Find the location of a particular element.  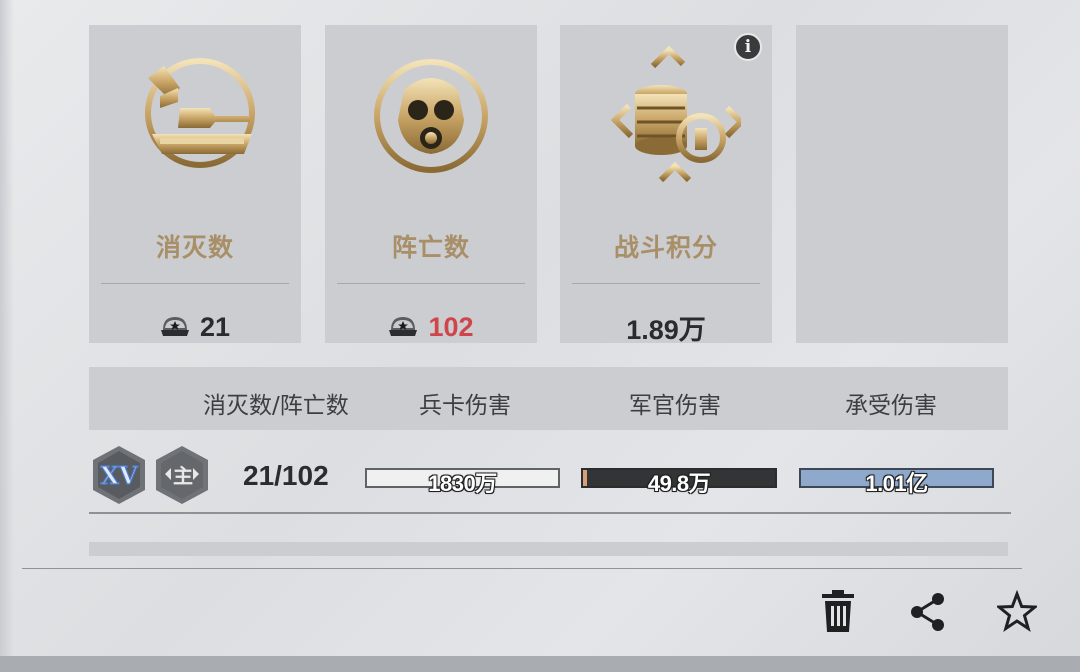

gas-mask-icon is located at coordinates (431, 114).